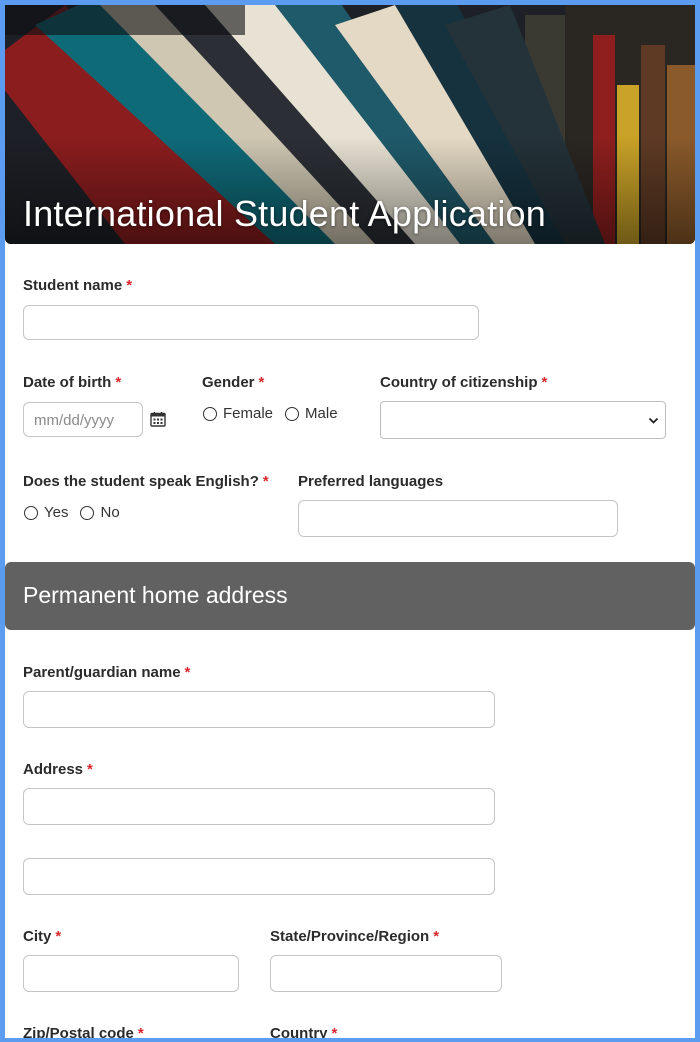 The width and height of the screenshot is (700, 1042). Describe the element at coordinates (74, 420) in the screenshot. I see `date-placeholder: mm/dd/yyyy` at that location.